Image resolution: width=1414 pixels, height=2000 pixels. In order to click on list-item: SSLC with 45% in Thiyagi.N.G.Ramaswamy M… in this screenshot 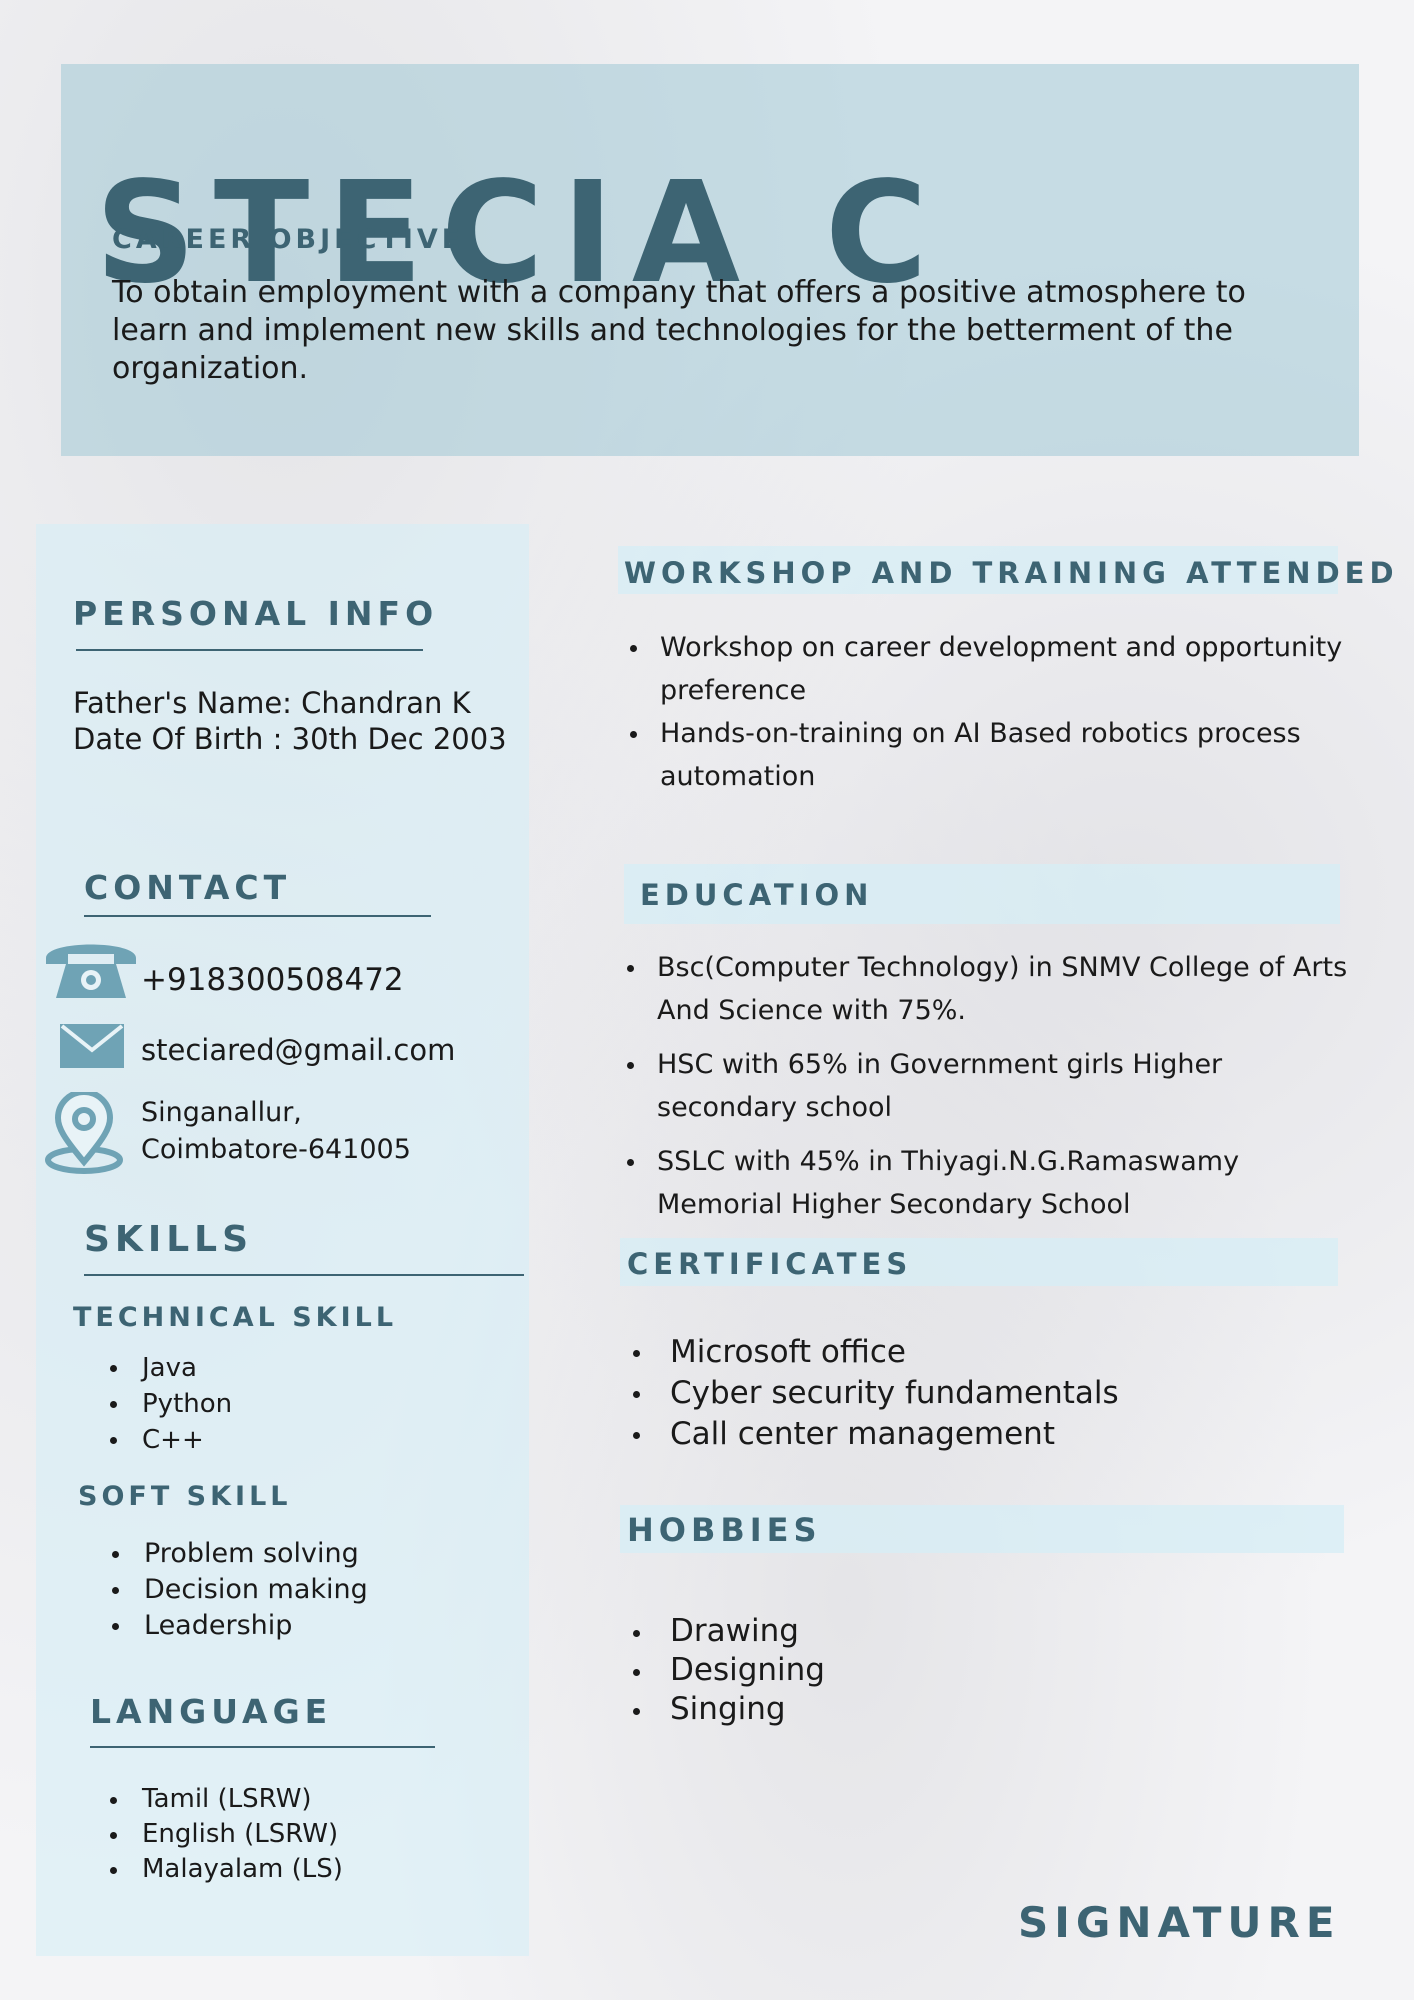, I will do `click(989, 1183)`.